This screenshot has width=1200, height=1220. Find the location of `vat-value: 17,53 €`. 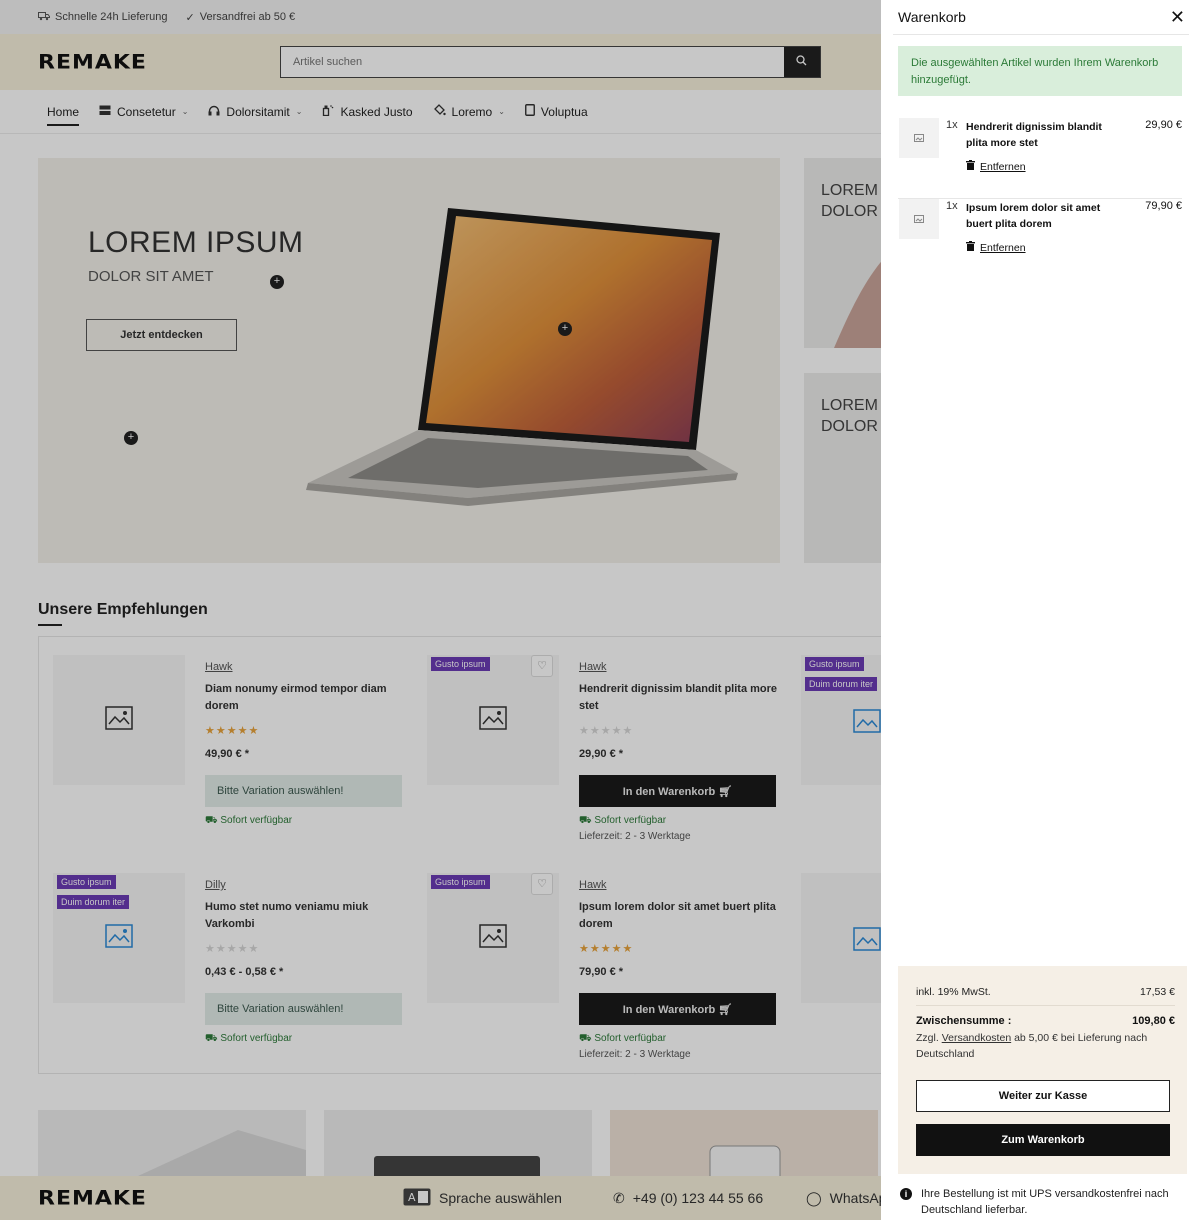

vat-value: 17,53 € is located at coordinates (1157, 992).